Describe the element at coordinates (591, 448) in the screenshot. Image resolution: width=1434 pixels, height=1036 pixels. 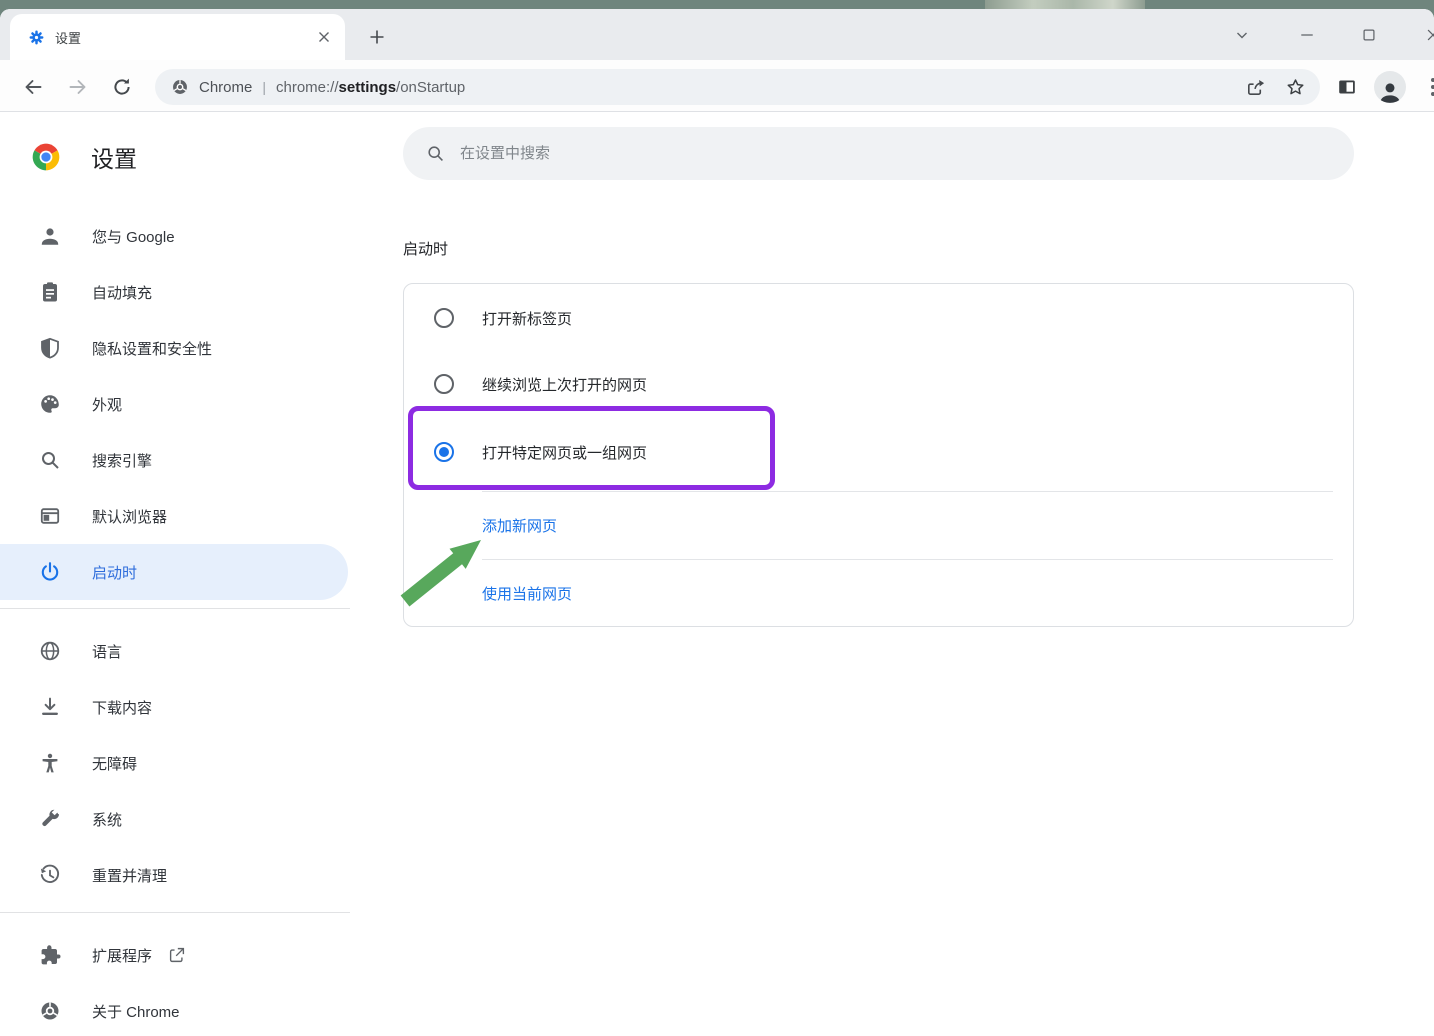
I see `annotation-highlight-box` at that location.